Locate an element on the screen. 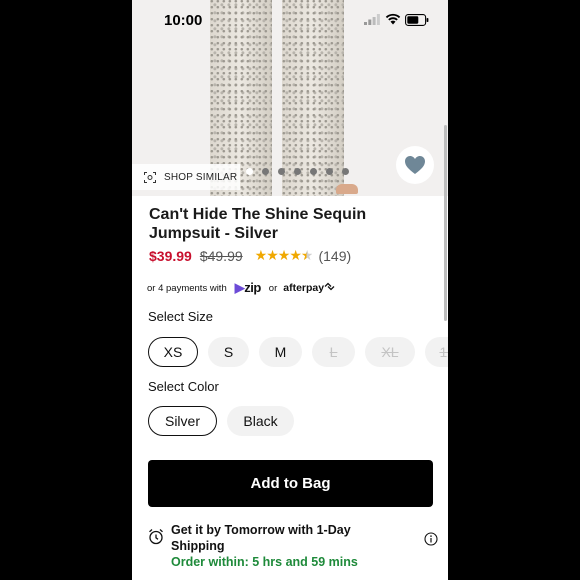 This screenshot has height=580, width=580. color-selector: Silver Black is located at coordinates (221, 421).